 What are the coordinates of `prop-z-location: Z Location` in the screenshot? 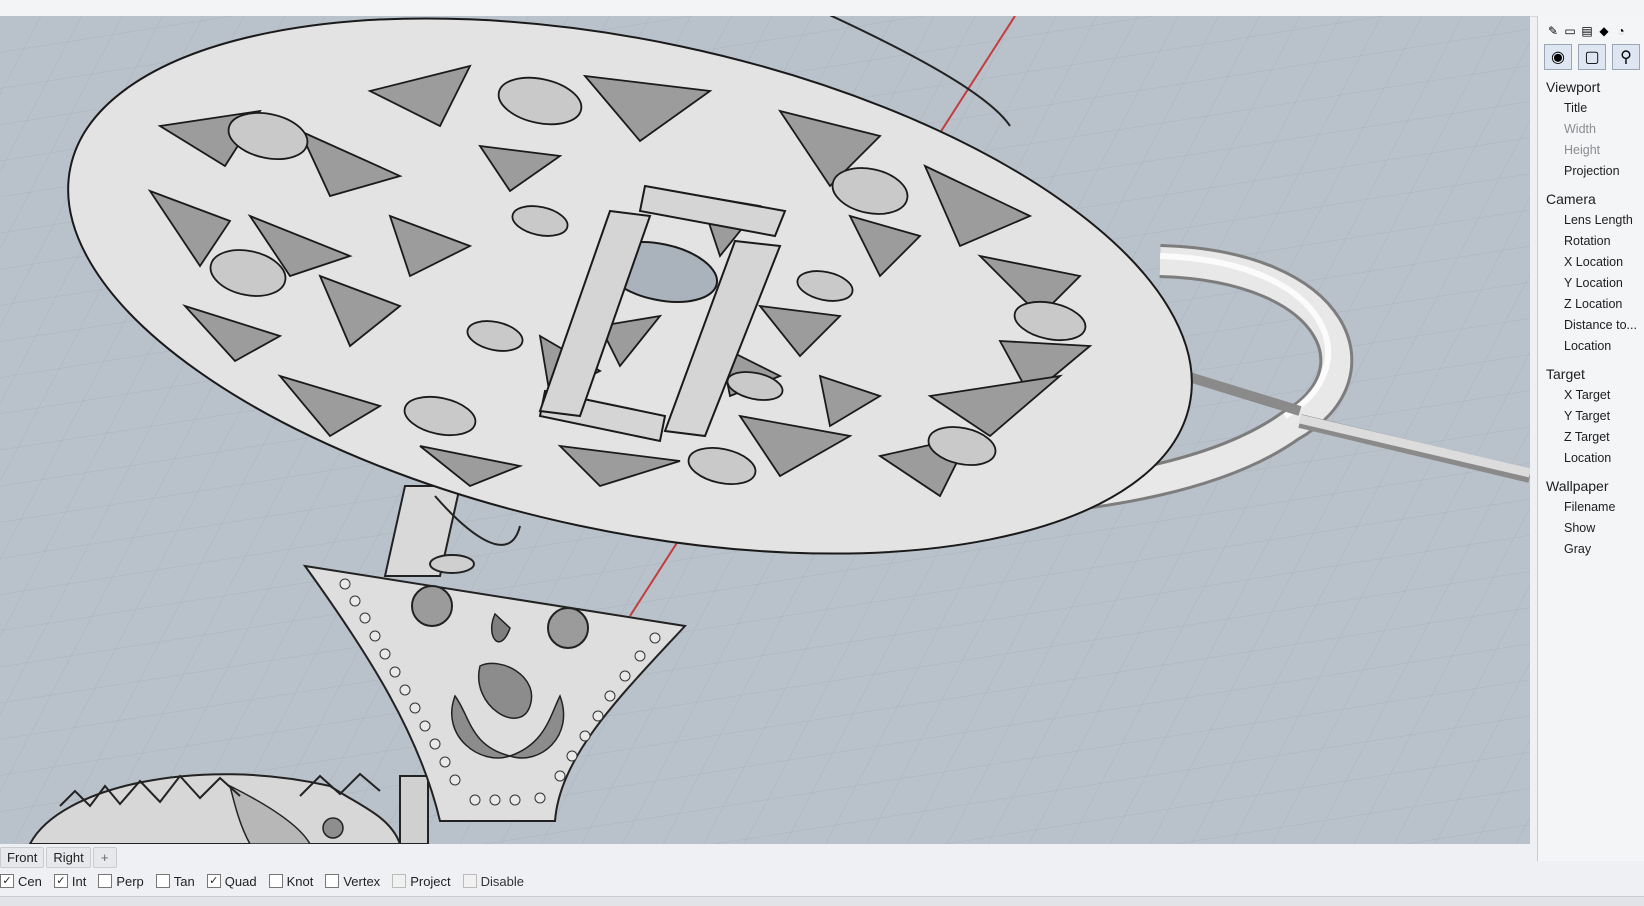 It's located at (1591, 304).